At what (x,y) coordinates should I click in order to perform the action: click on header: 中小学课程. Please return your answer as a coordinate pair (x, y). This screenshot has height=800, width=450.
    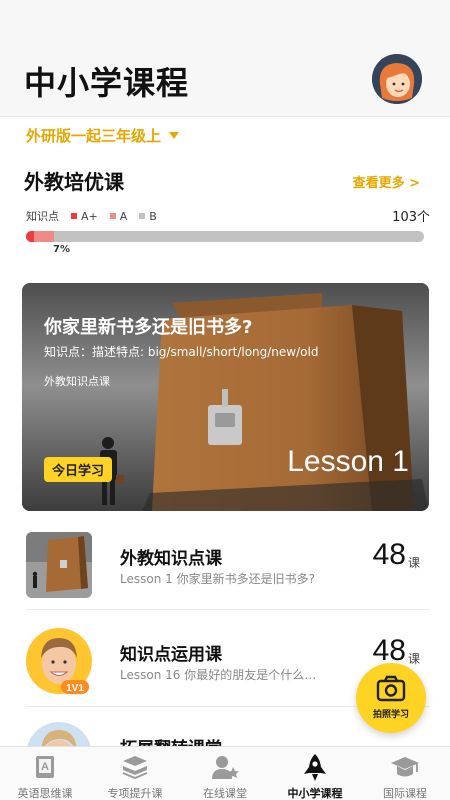
    Looking at the image, I should click on (225, 58).